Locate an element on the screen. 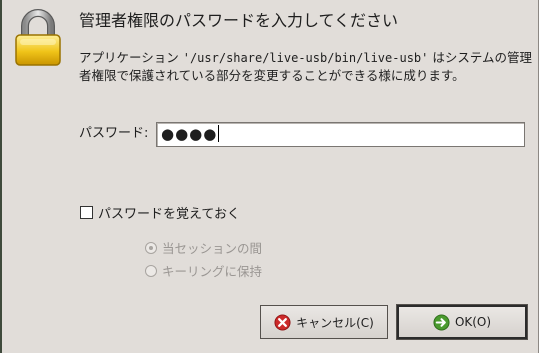 This screenshot has width=539, height=353. ok-button-label: OK(O) is located at coordinates (473, 322).